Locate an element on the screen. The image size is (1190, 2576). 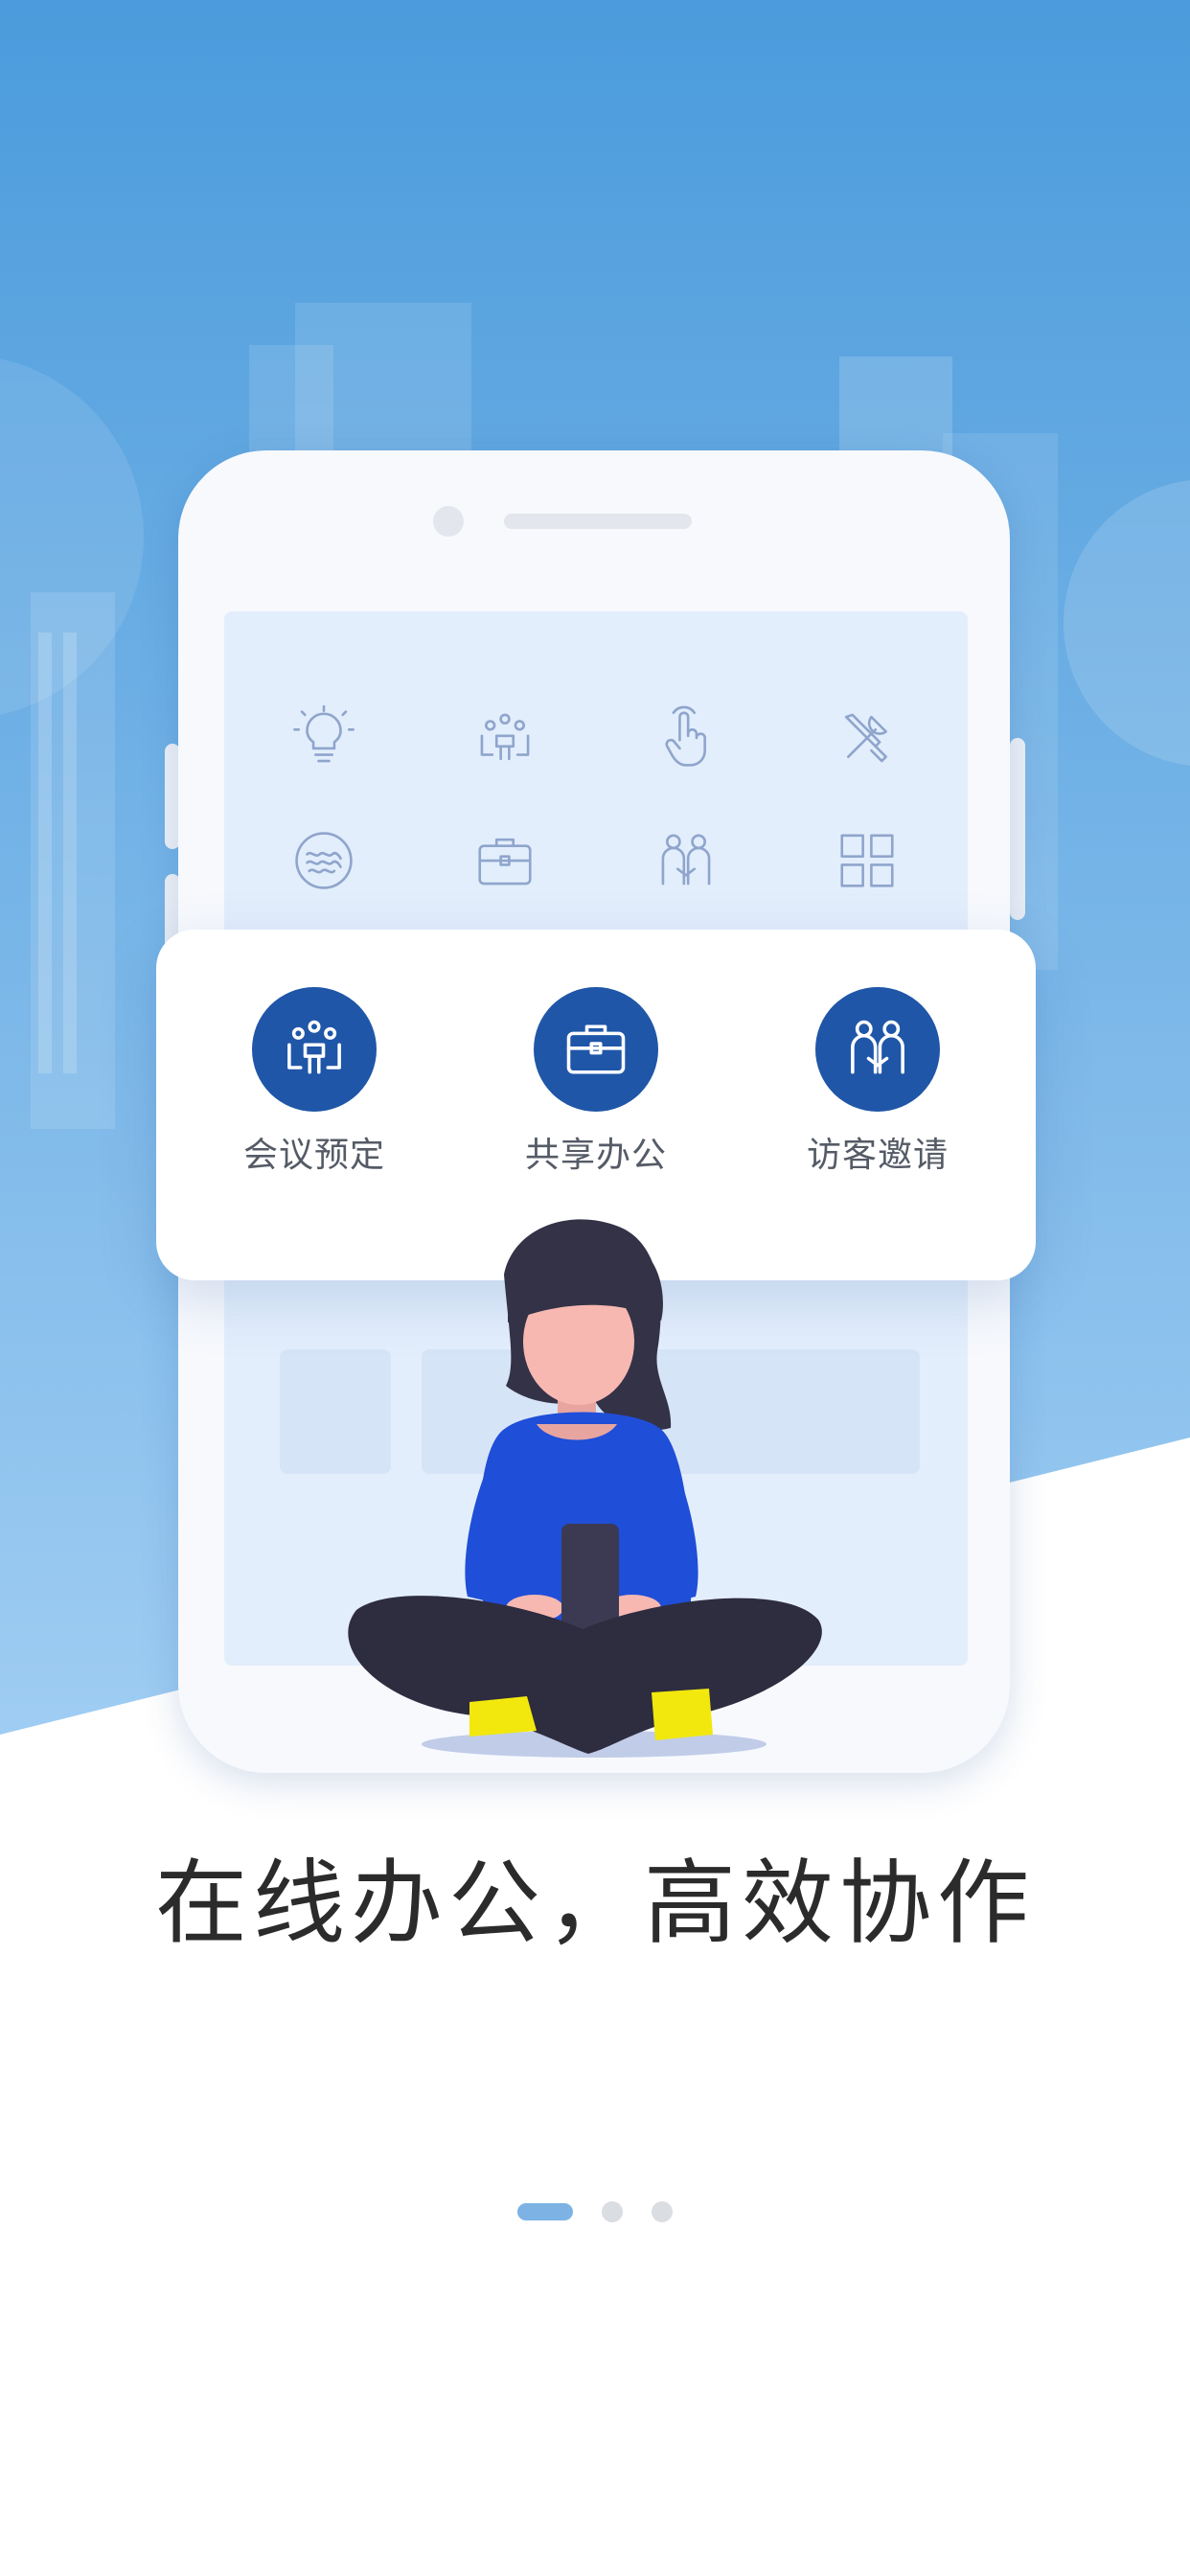
phone-side-button is located at coordinates (1017, 829).